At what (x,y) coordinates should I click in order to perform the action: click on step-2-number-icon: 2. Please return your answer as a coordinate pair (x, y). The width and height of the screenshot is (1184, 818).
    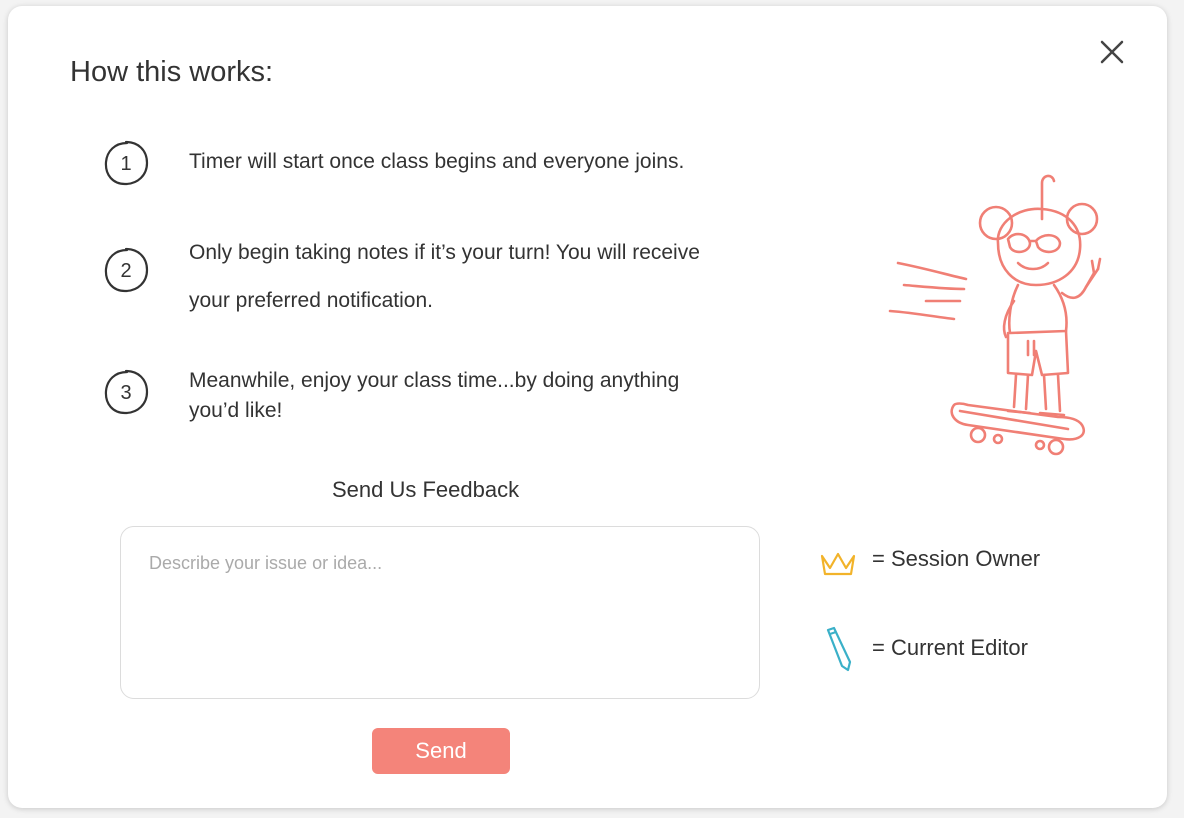
    Looking at the image, I should click on (126, 270).